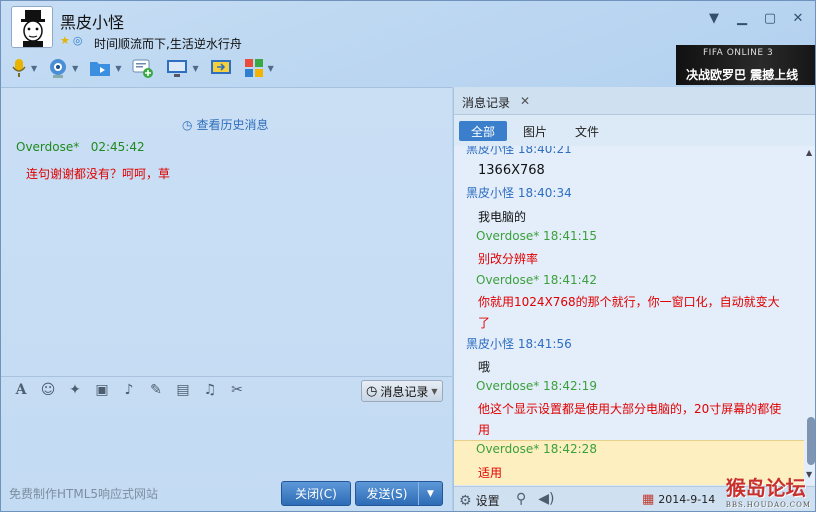 The width and height of the screenshot is (816, 512). I want to click on avatar, so click(32, 27).